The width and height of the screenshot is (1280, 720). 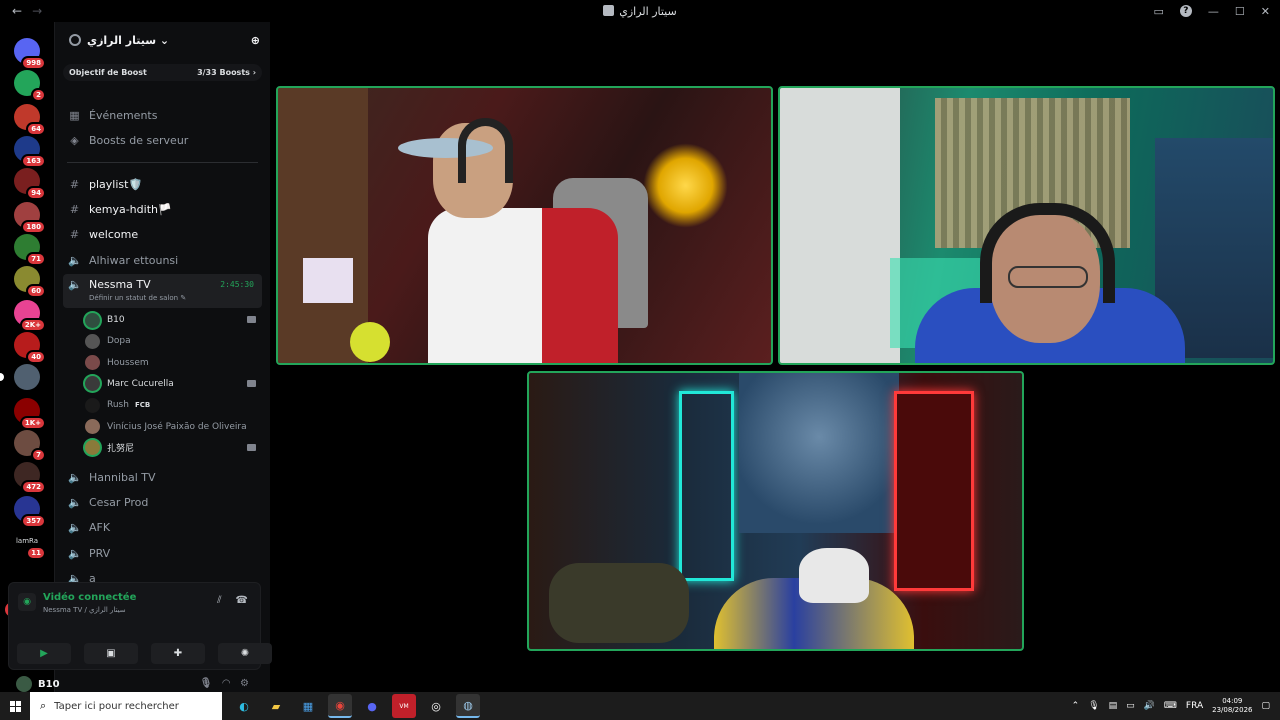 I want to click on clock-date: 23/08/2026, so click(x=1232, y=710).